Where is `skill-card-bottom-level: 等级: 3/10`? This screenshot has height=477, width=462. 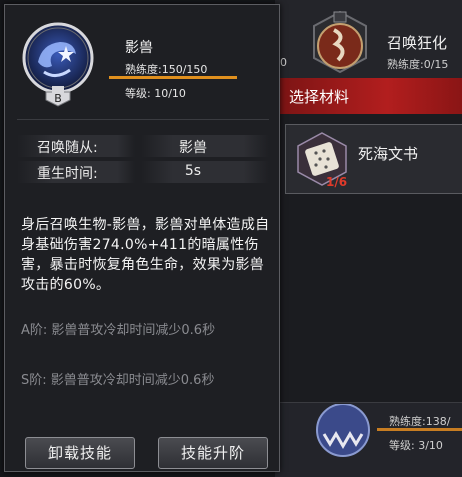 skill-card-bottom-level: 等级: 3/10 is located at coordinates (416, 445).